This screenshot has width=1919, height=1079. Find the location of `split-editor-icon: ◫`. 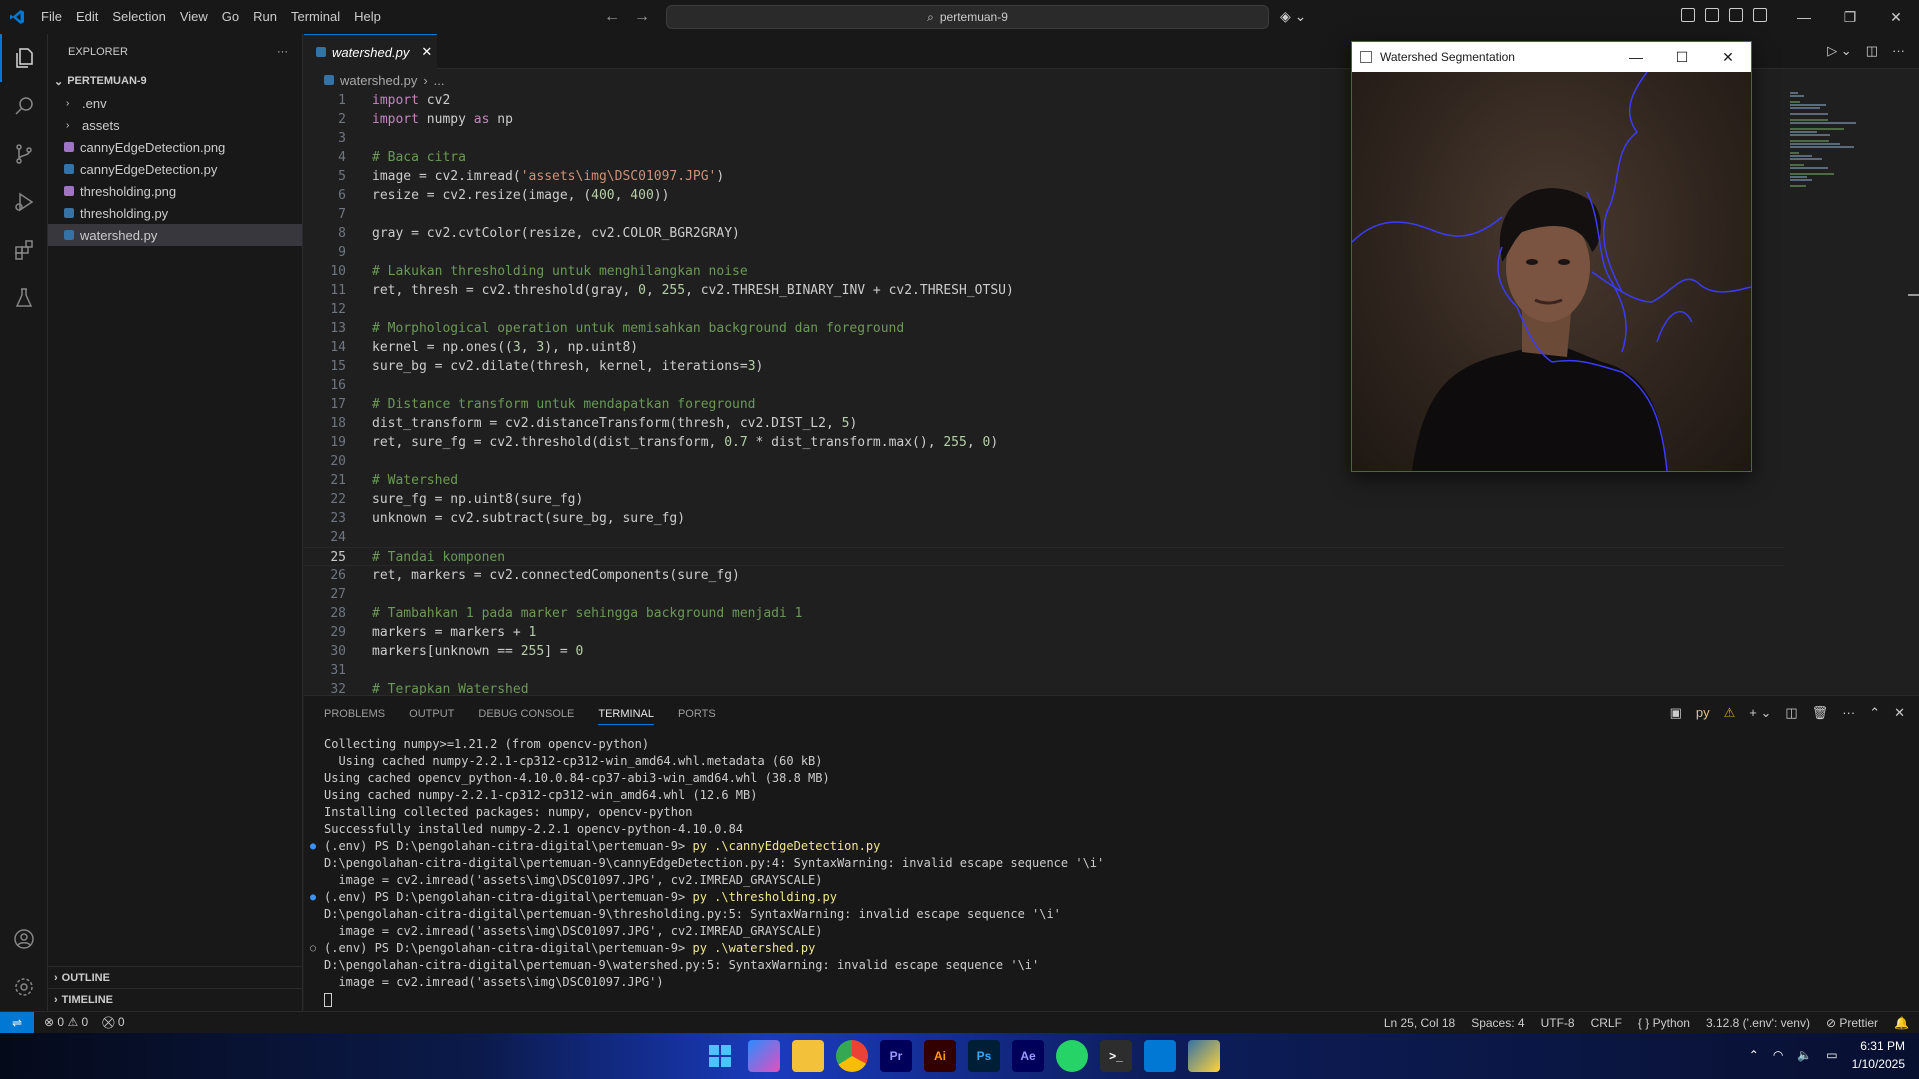

split-editor-icon: ◫ is located at coordinates (1872, 51).